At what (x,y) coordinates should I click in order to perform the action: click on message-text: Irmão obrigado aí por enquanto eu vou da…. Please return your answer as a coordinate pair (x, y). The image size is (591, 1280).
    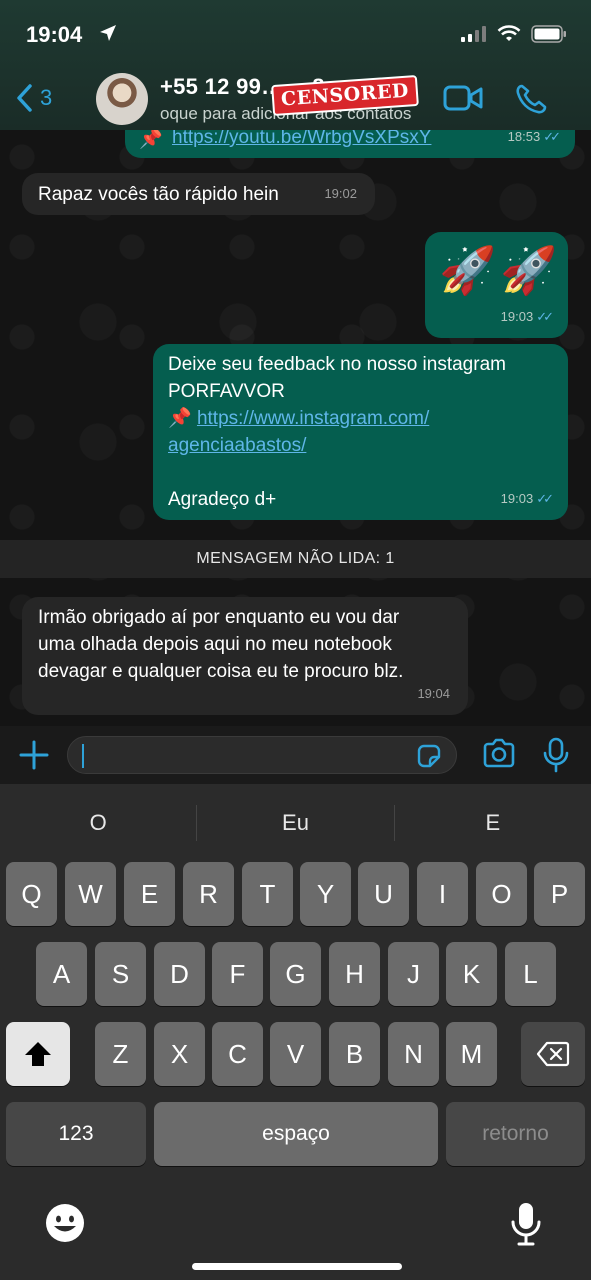
    Looking at the image, I should click on (219, 617).